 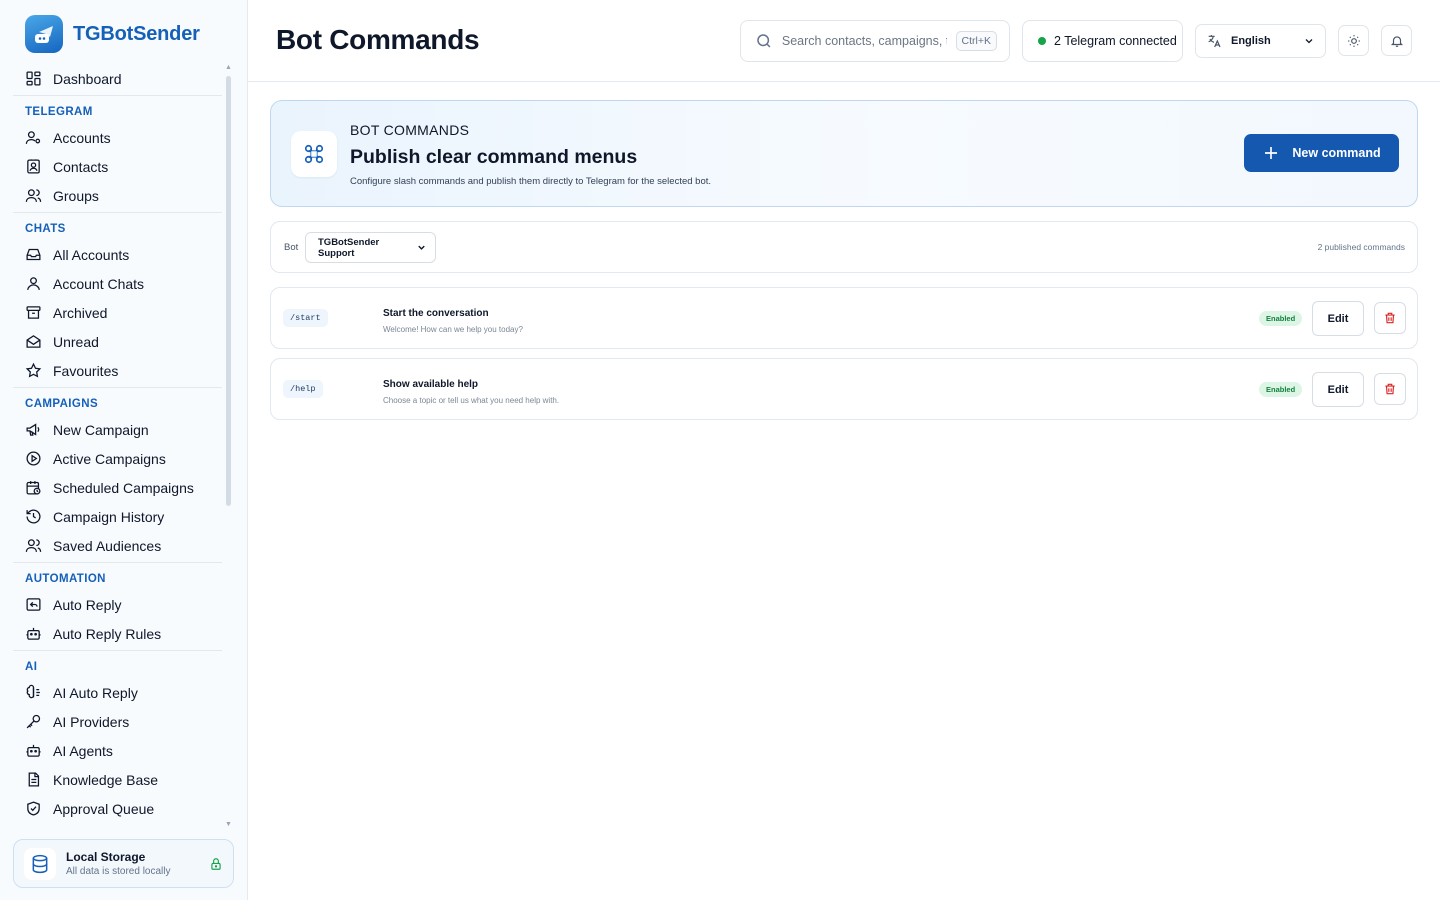 I want to click on language-label: English, so click(x=1251, y=41).